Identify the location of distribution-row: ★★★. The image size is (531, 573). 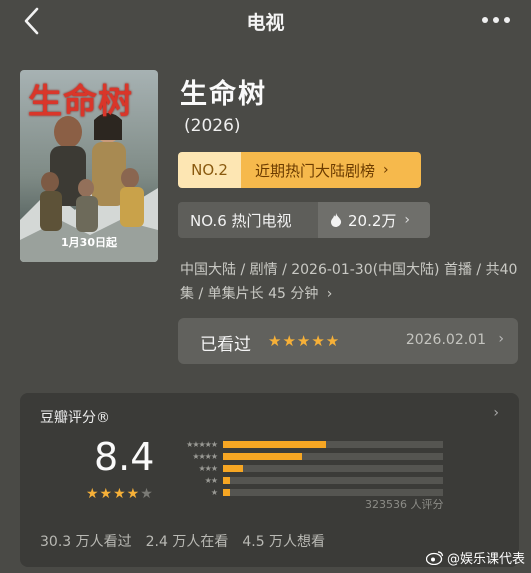
(309, 468).